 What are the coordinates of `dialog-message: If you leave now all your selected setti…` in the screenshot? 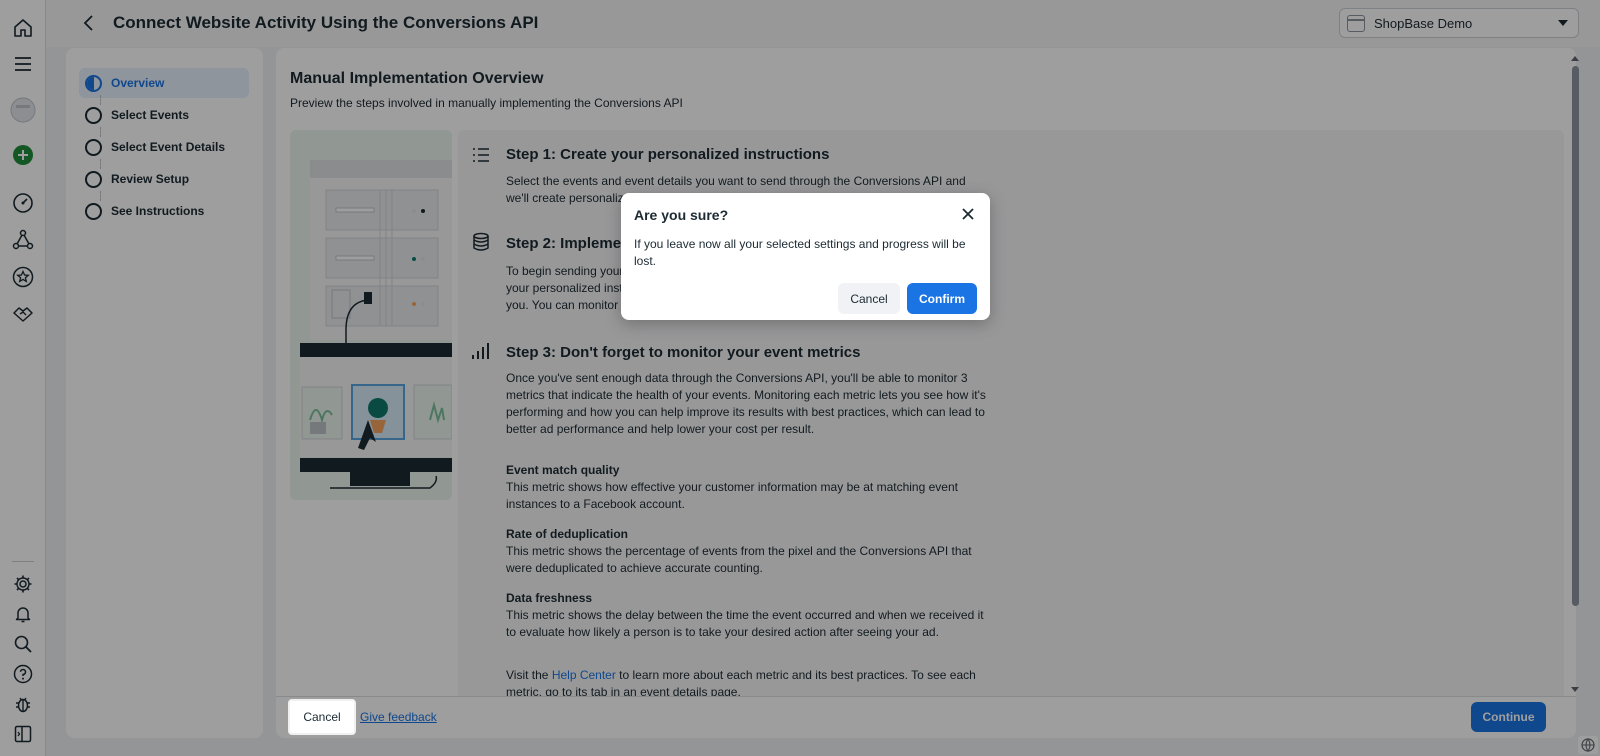 It's located at (800, 252).